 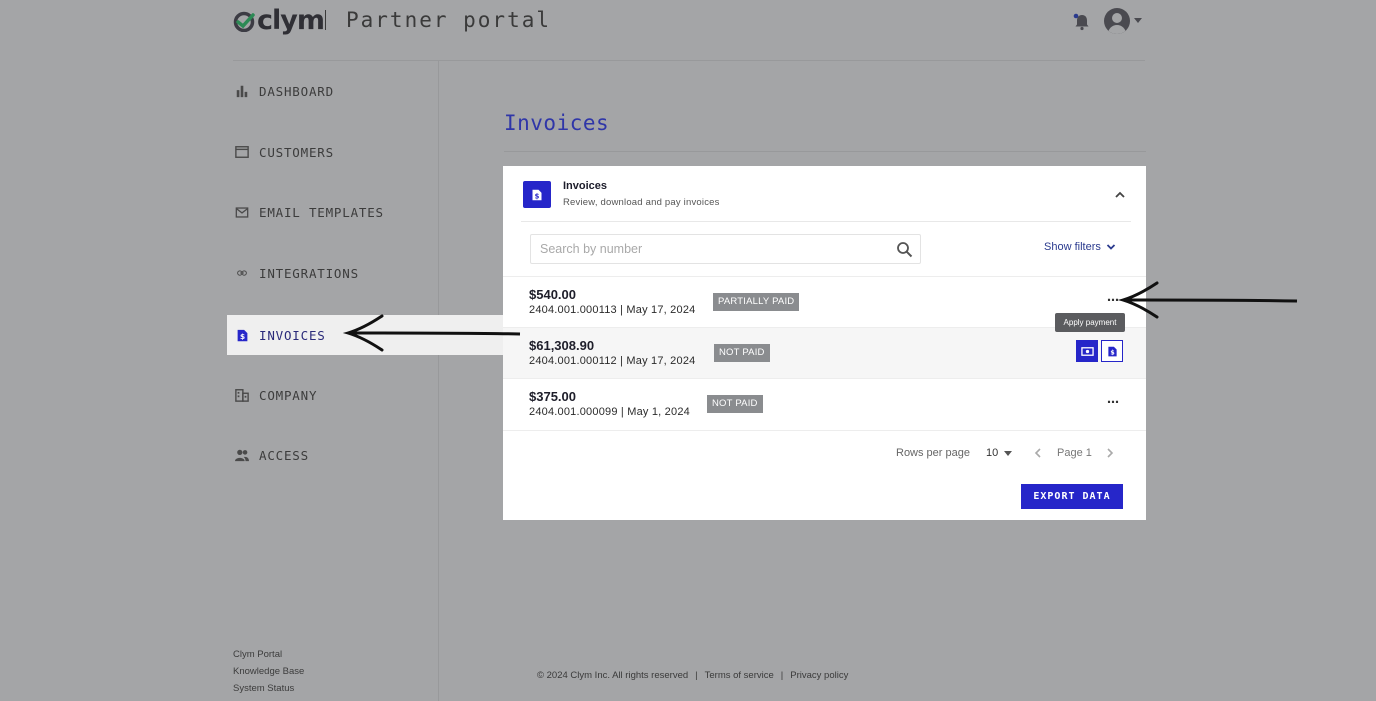 I want to click on more-actions-icon: ⋯, so click(x=1113, y=402).